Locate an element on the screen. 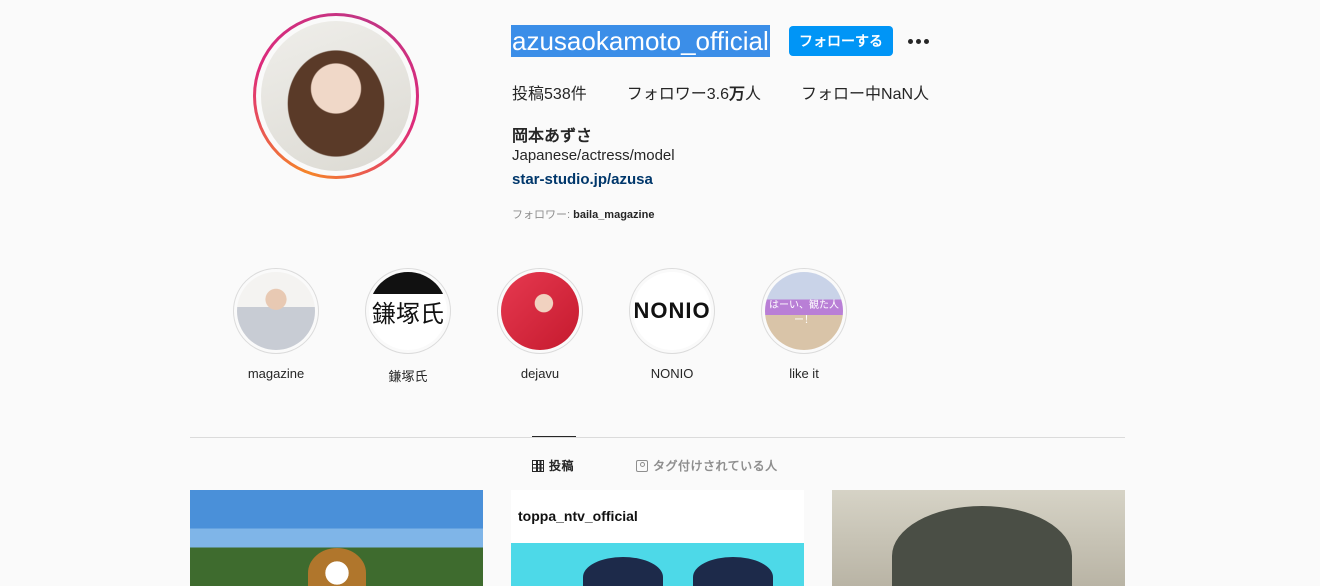  tab-posts: 投稿 is located at coordinates (553, 465).